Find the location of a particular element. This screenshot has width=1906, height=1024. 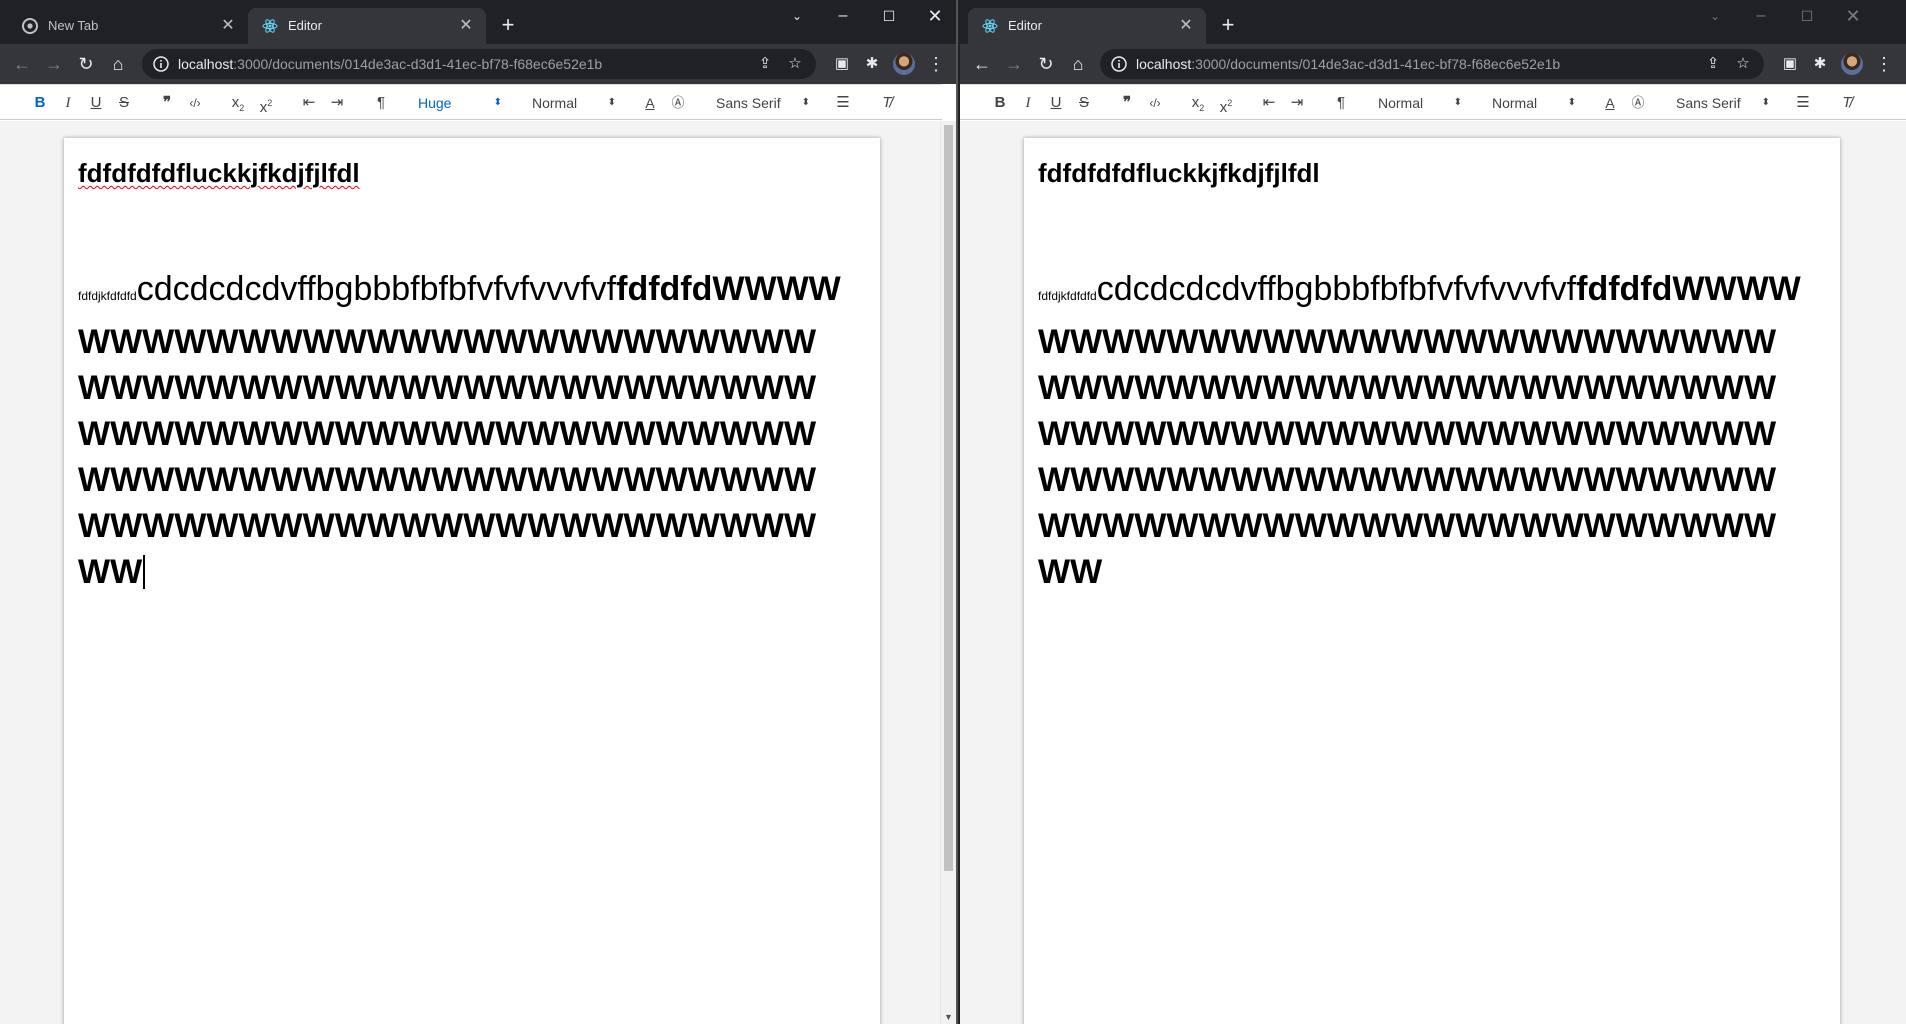

tiny-text: fdfdjkfdfdfd is located at coordinates (107, 296).